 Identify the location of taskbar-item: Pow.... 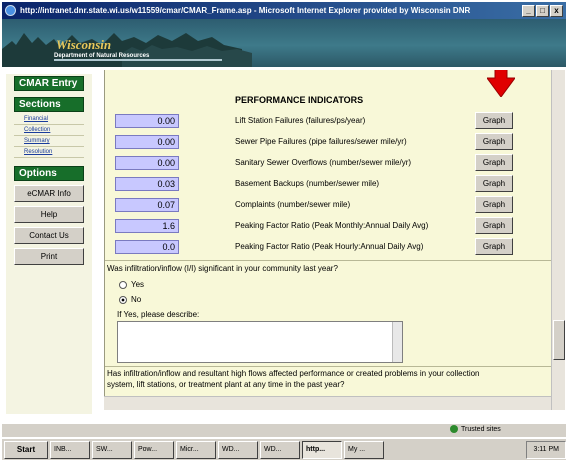
(154, 449).